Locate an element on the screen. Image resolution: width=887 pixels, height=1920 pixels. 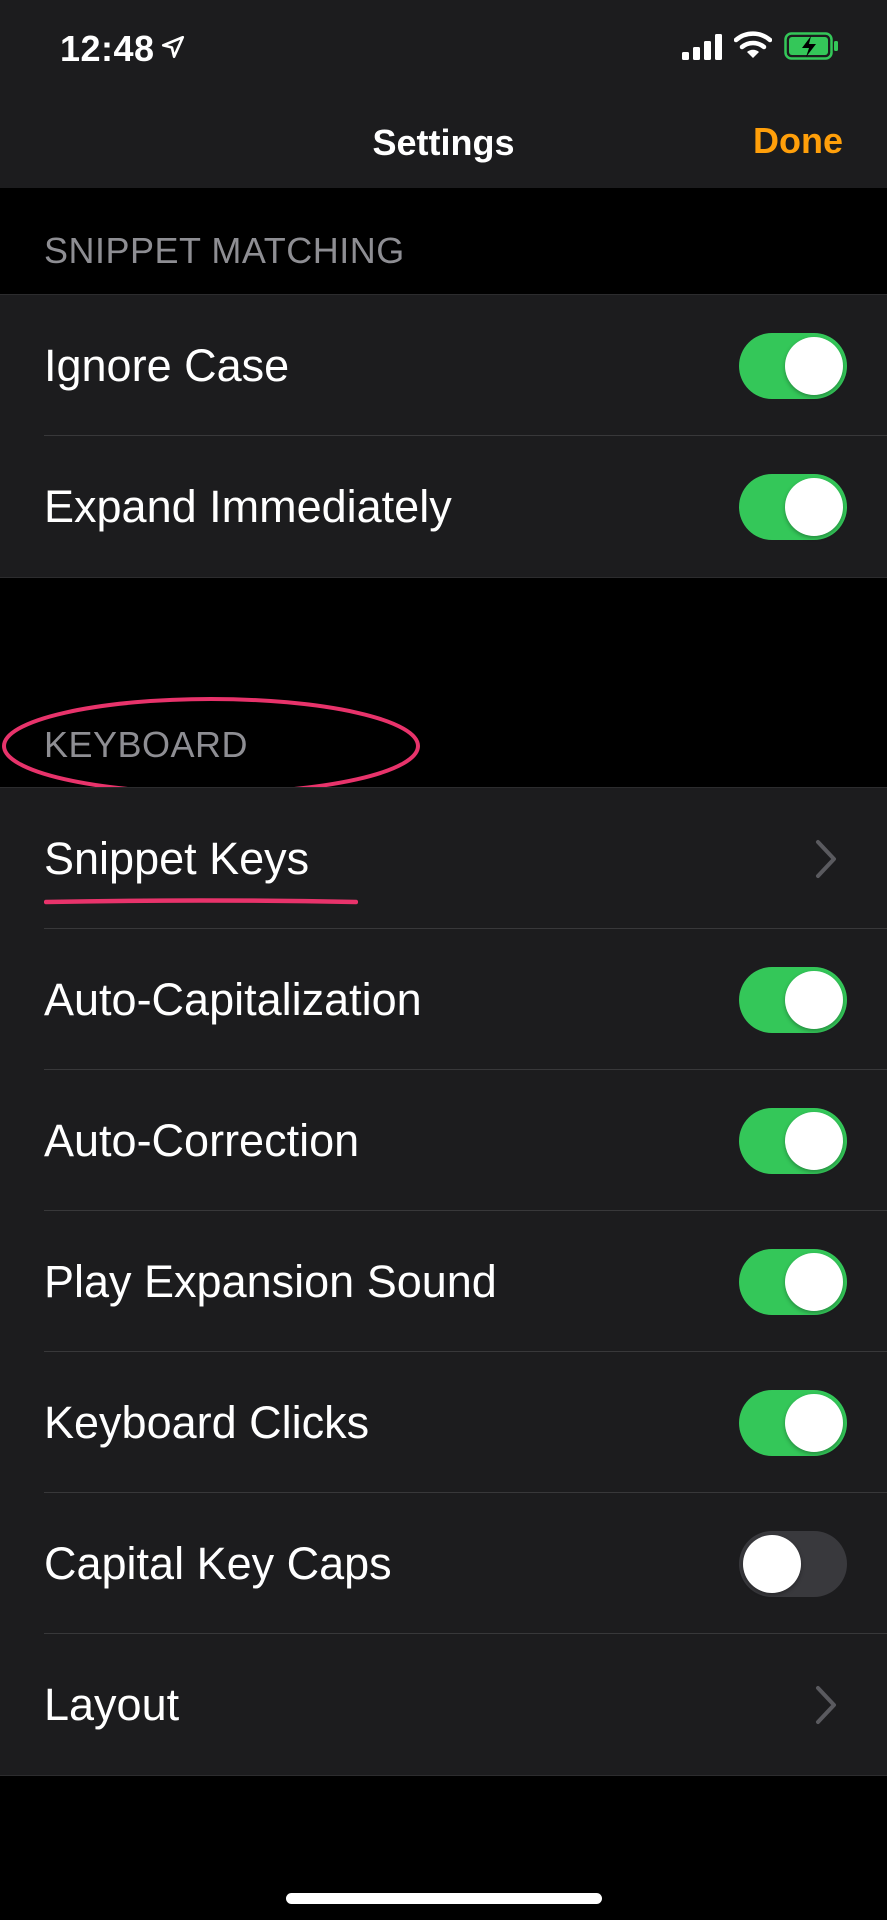
play-expansion-sound-toggle is located at coordinates (793, 1281).